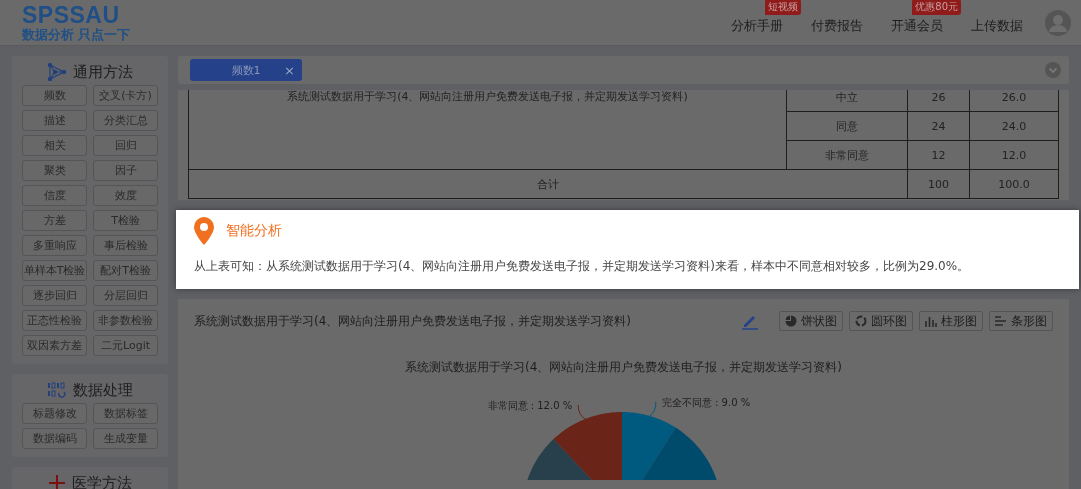  What do you see at coordinates (1014, 155) in the screenshot?
I see `table-cell: 12.0` at bounding box center [1014, 155].